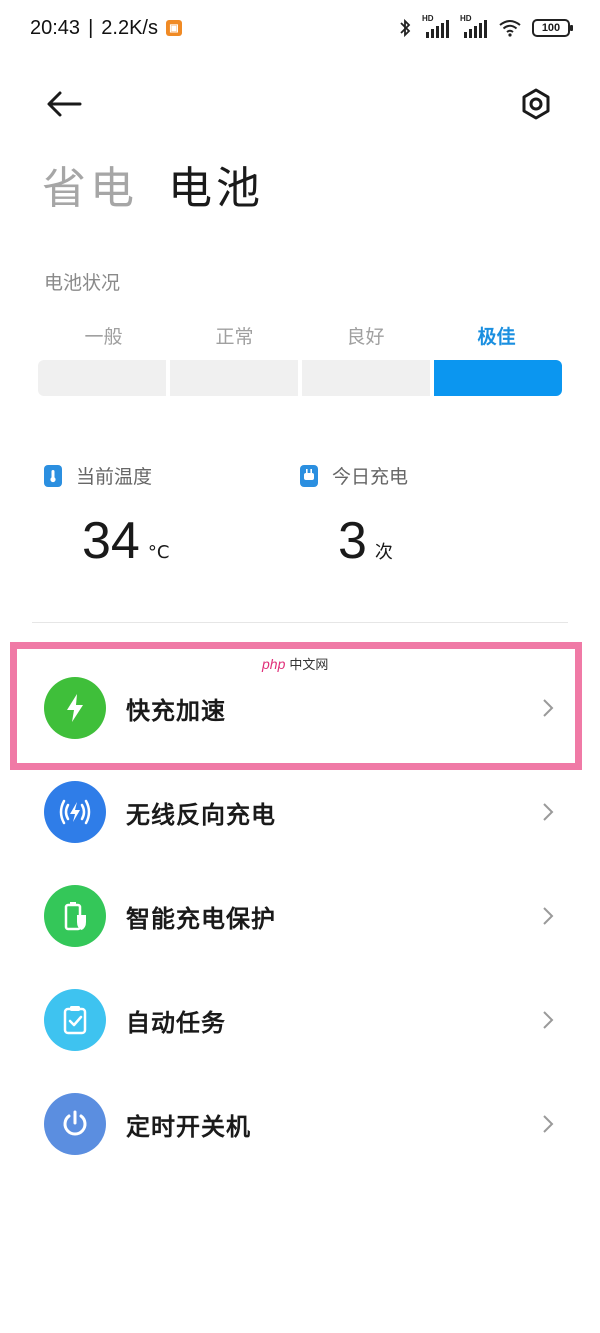 Image resolution: width=600 pixels, height=1333 pixels. Describe the element at coordinates (176, 710) in the screenshot. I see `menu-label-fast-charge: 快充加速` at that location.